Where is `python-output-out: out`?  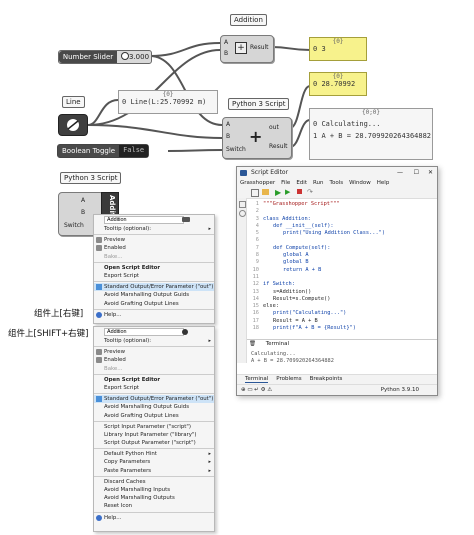 python-output-out: out is located at coordinates (274, 127).